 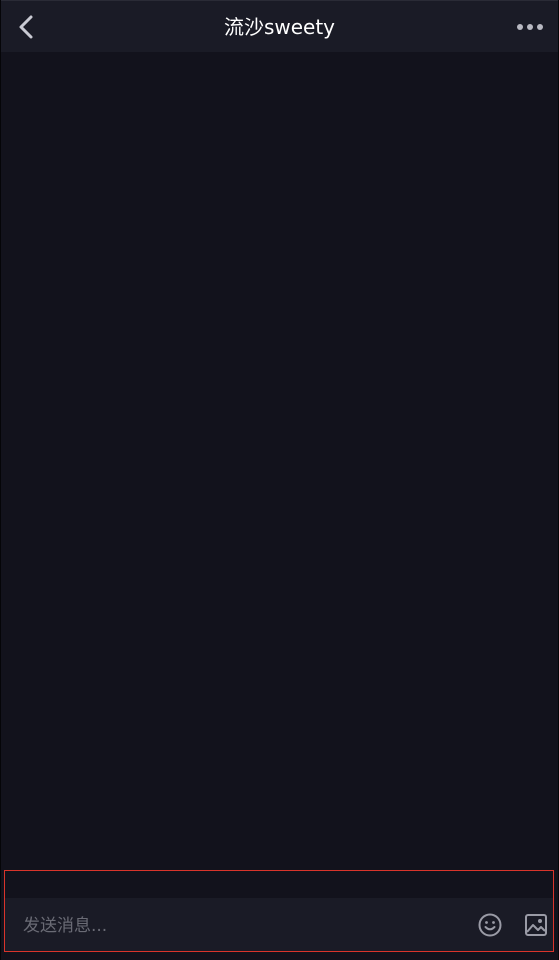 What do you see at coordinates (233, 926) in the screenshot?
I see `message-input` at bounding box center [233, 926].